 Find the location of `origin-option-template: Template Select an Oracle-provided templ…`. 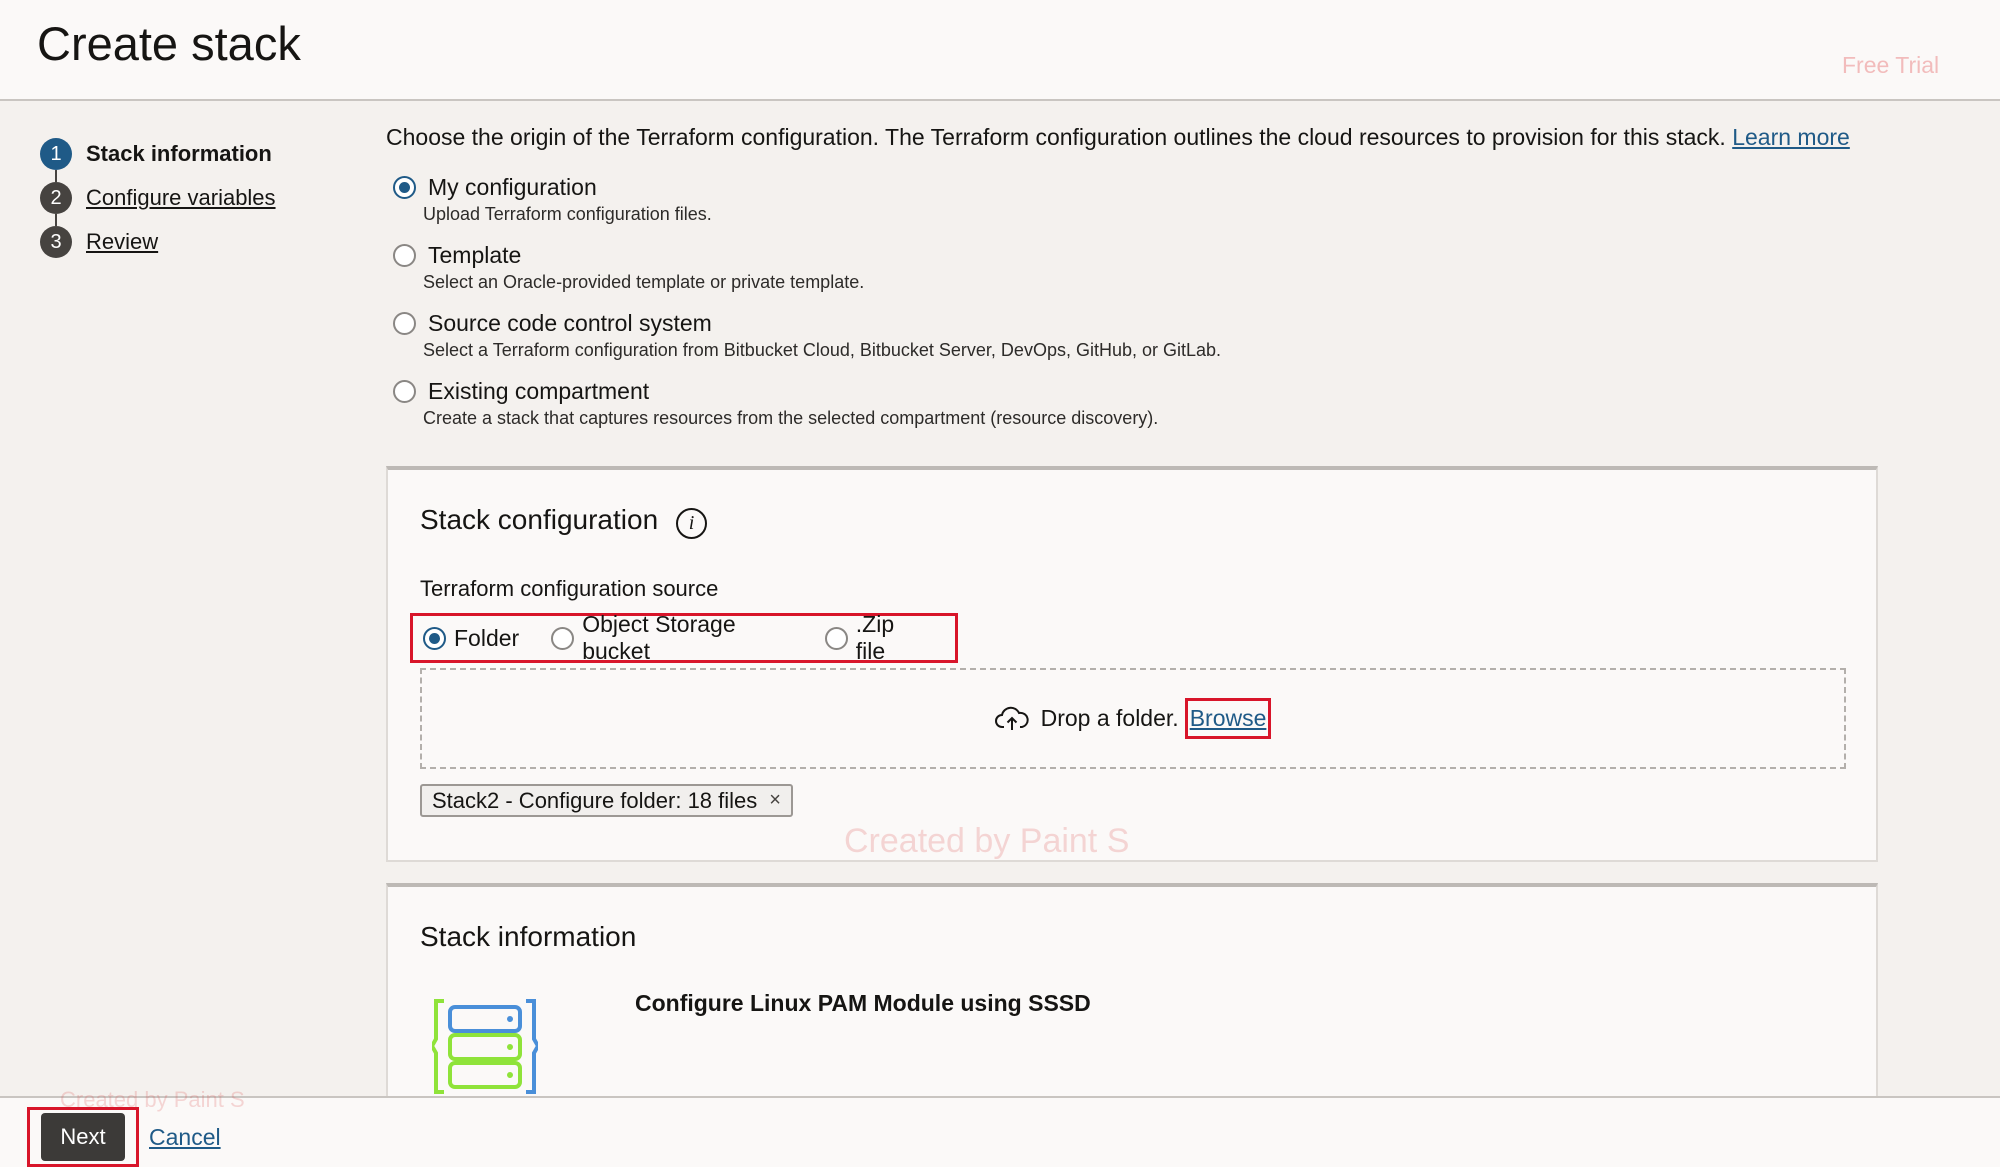

origin-option-template: Template Select an Oracle-provided templ… is located at coordinates (807, 272).